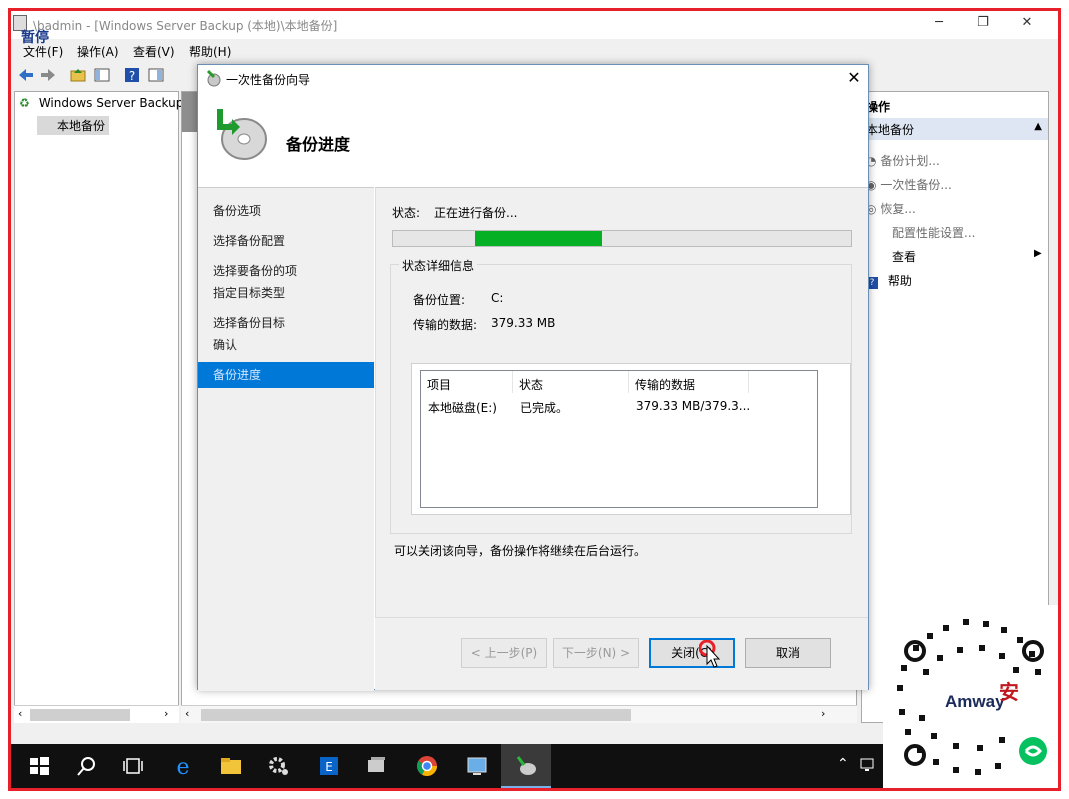 This screenshot has height=799, width=1069. I want to click on tree-root-item: ♻ Windows Server Backup, so click(101, 103).